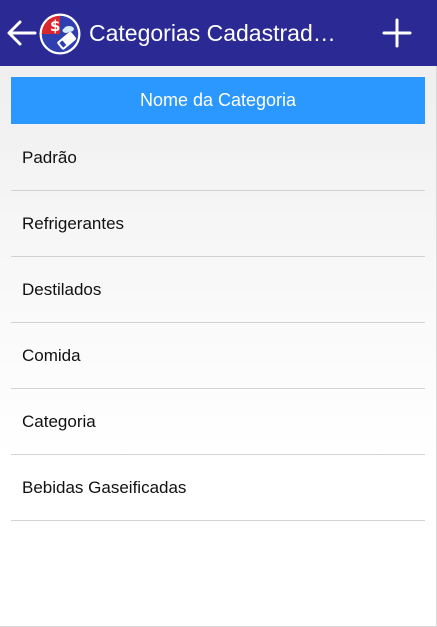  I want to click on list-item: Comida, so click(218, 356).